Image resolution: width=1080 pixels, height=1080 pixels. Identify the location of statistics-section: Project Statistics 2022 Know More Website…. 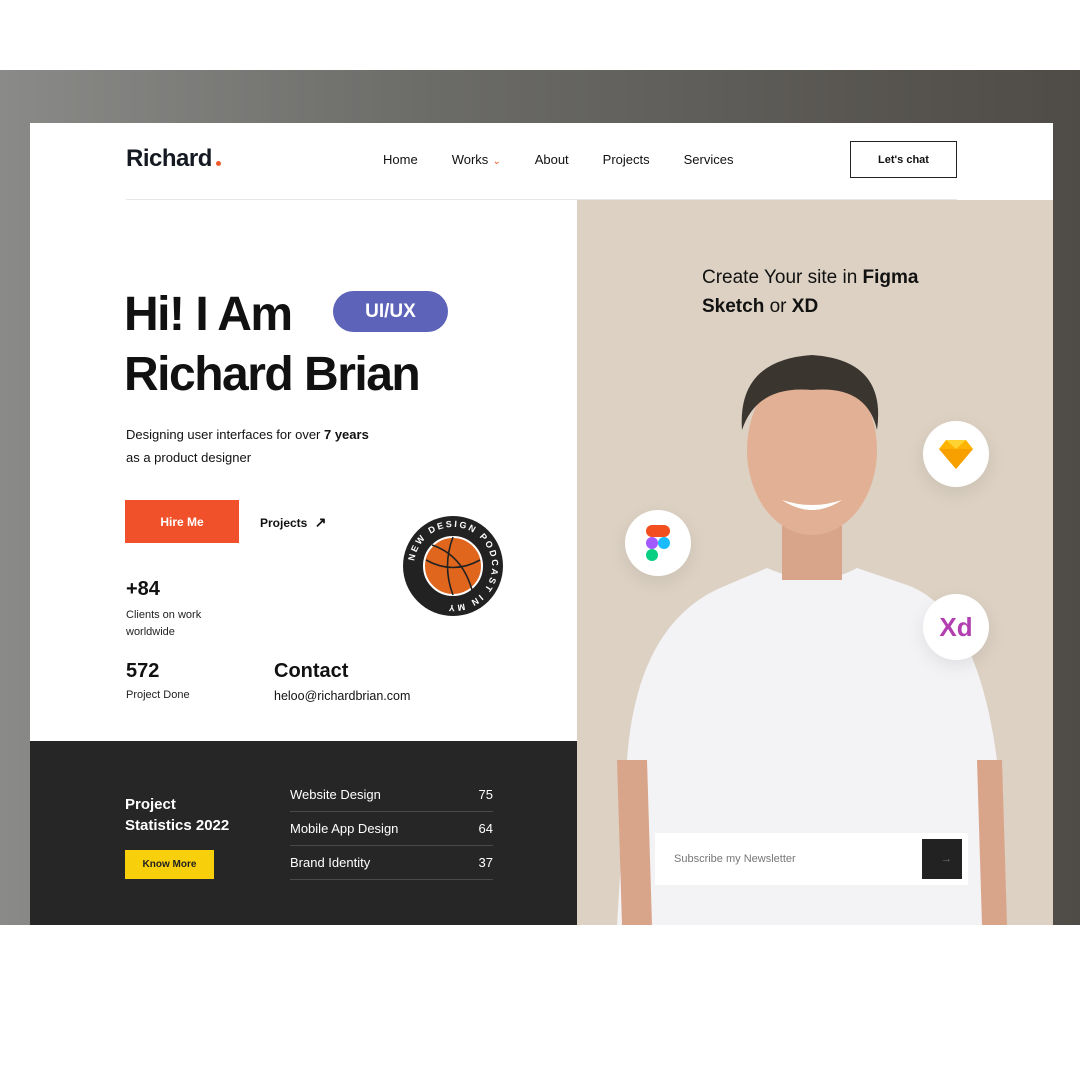
(303, 833).